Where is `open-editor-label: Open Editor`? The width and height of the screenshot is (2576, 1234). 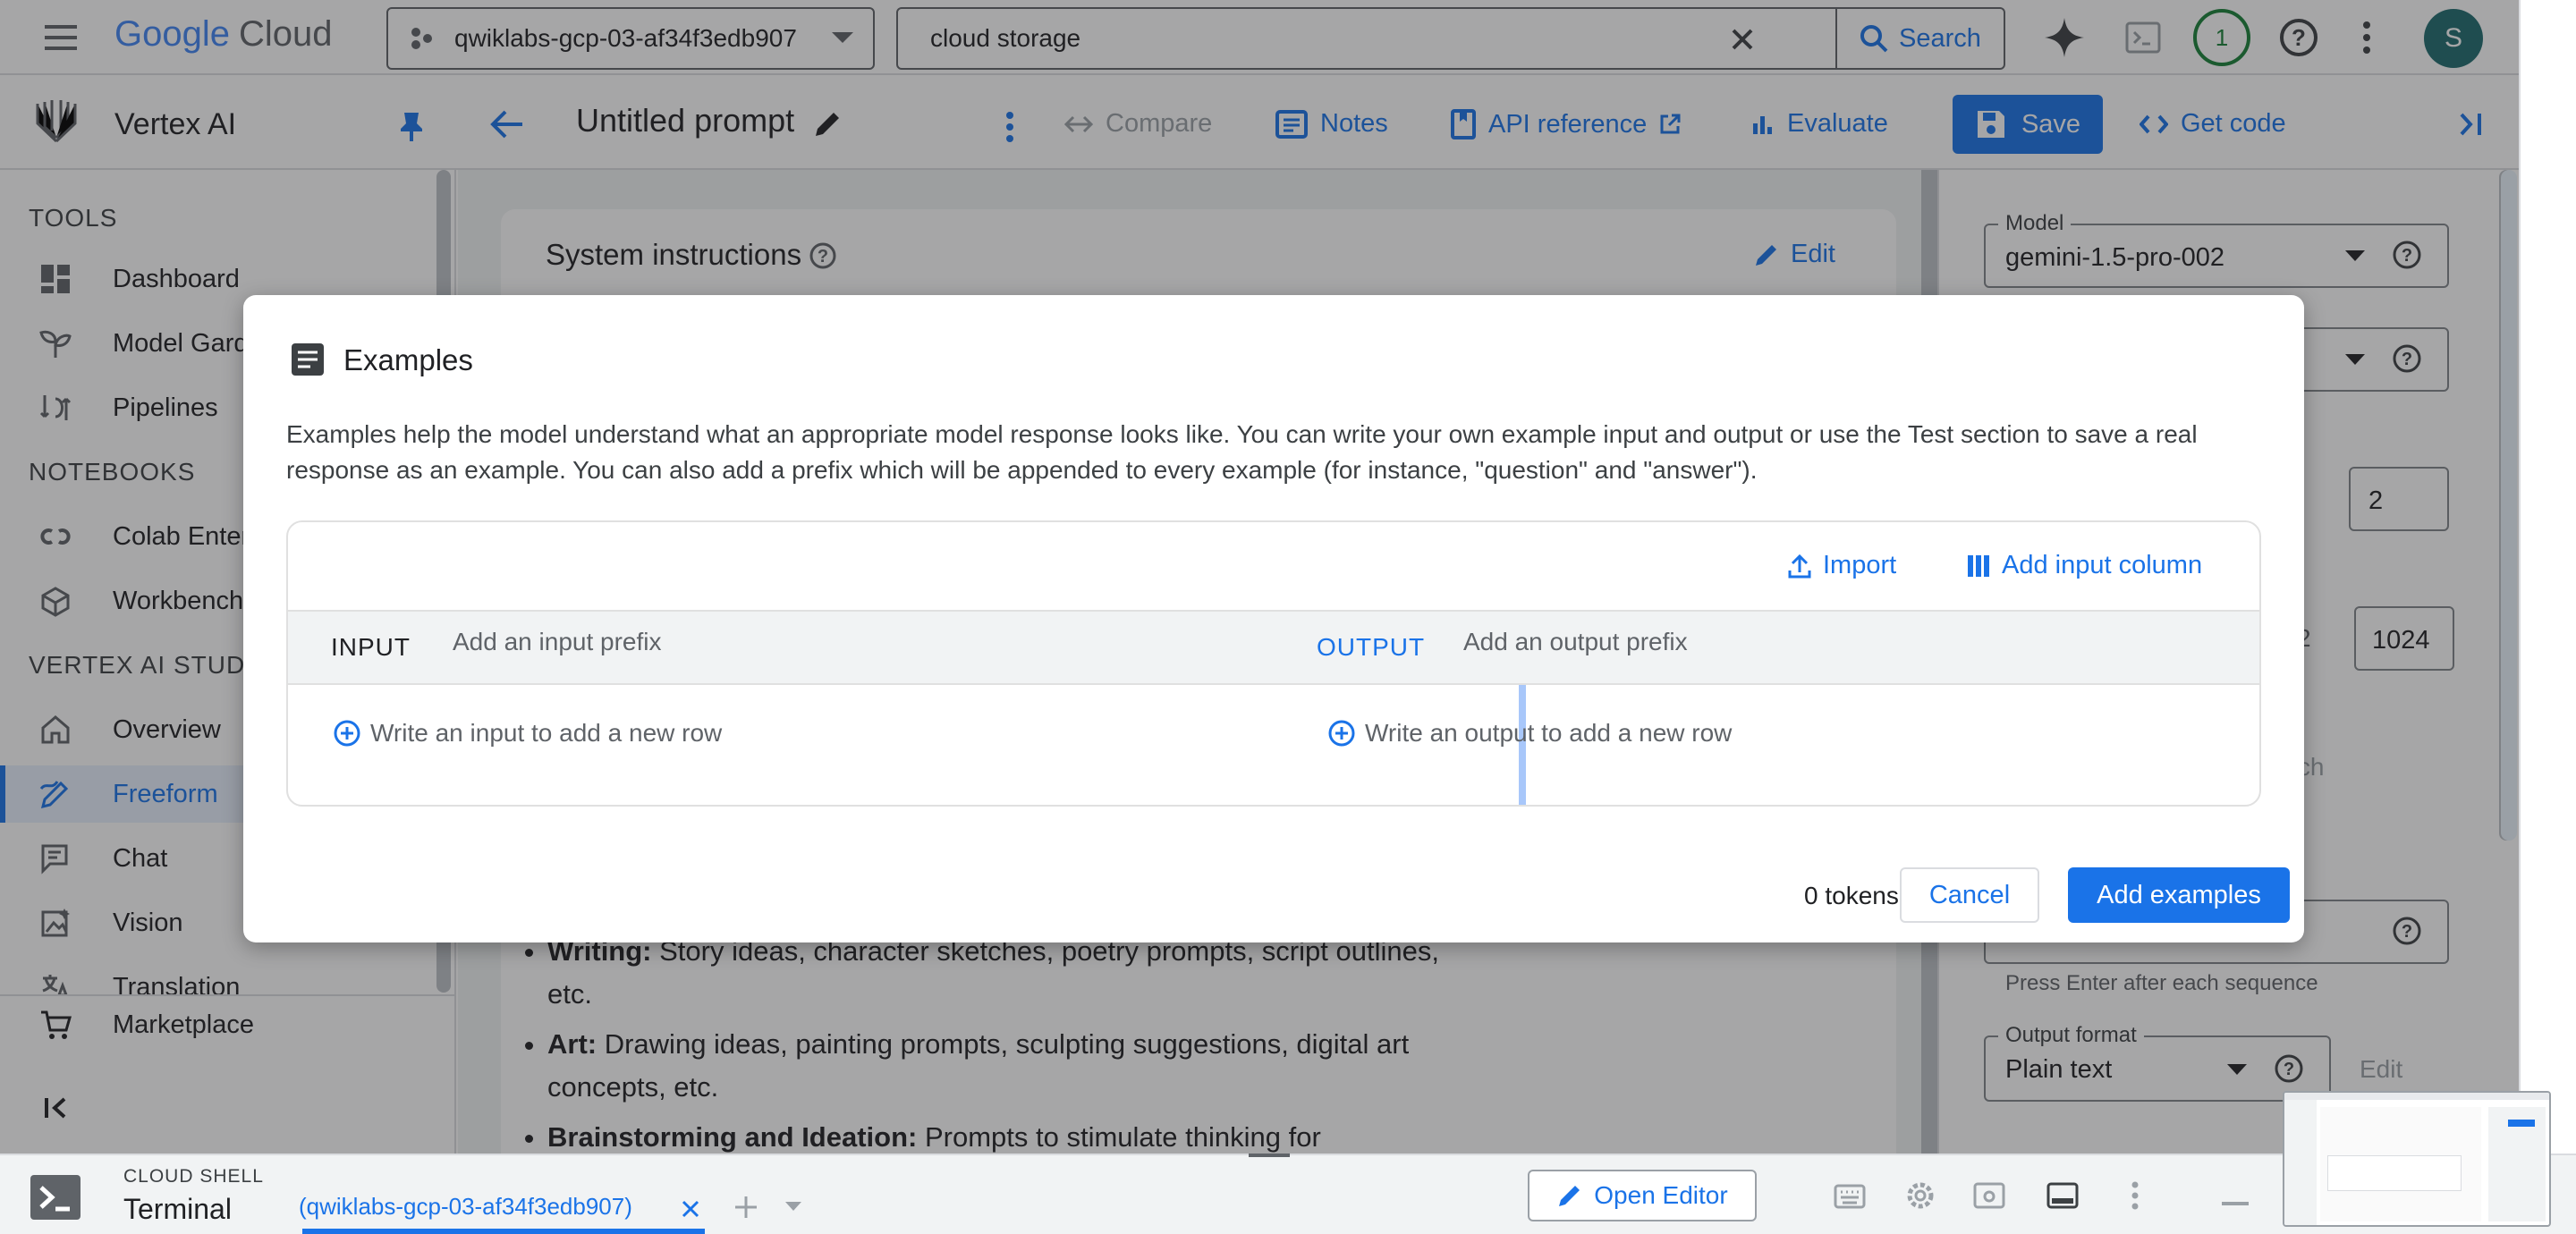
open-editor-label: Open Editor is located at coordinates (1661, 1195).